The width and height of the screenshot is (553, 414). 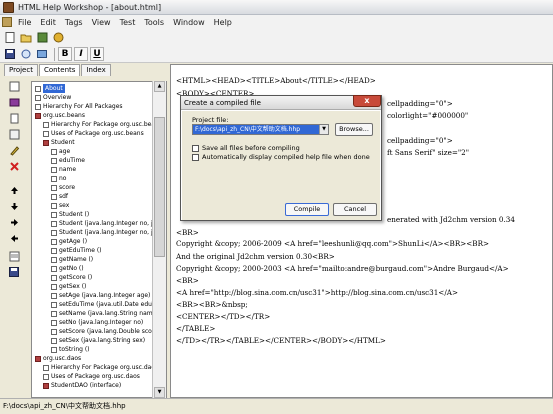 What do you see at coordinates (105, 304) in the screenshot?
I see `tree-item: setEduTime (java.util.Date eduTir` at bounding box center [105, 304].